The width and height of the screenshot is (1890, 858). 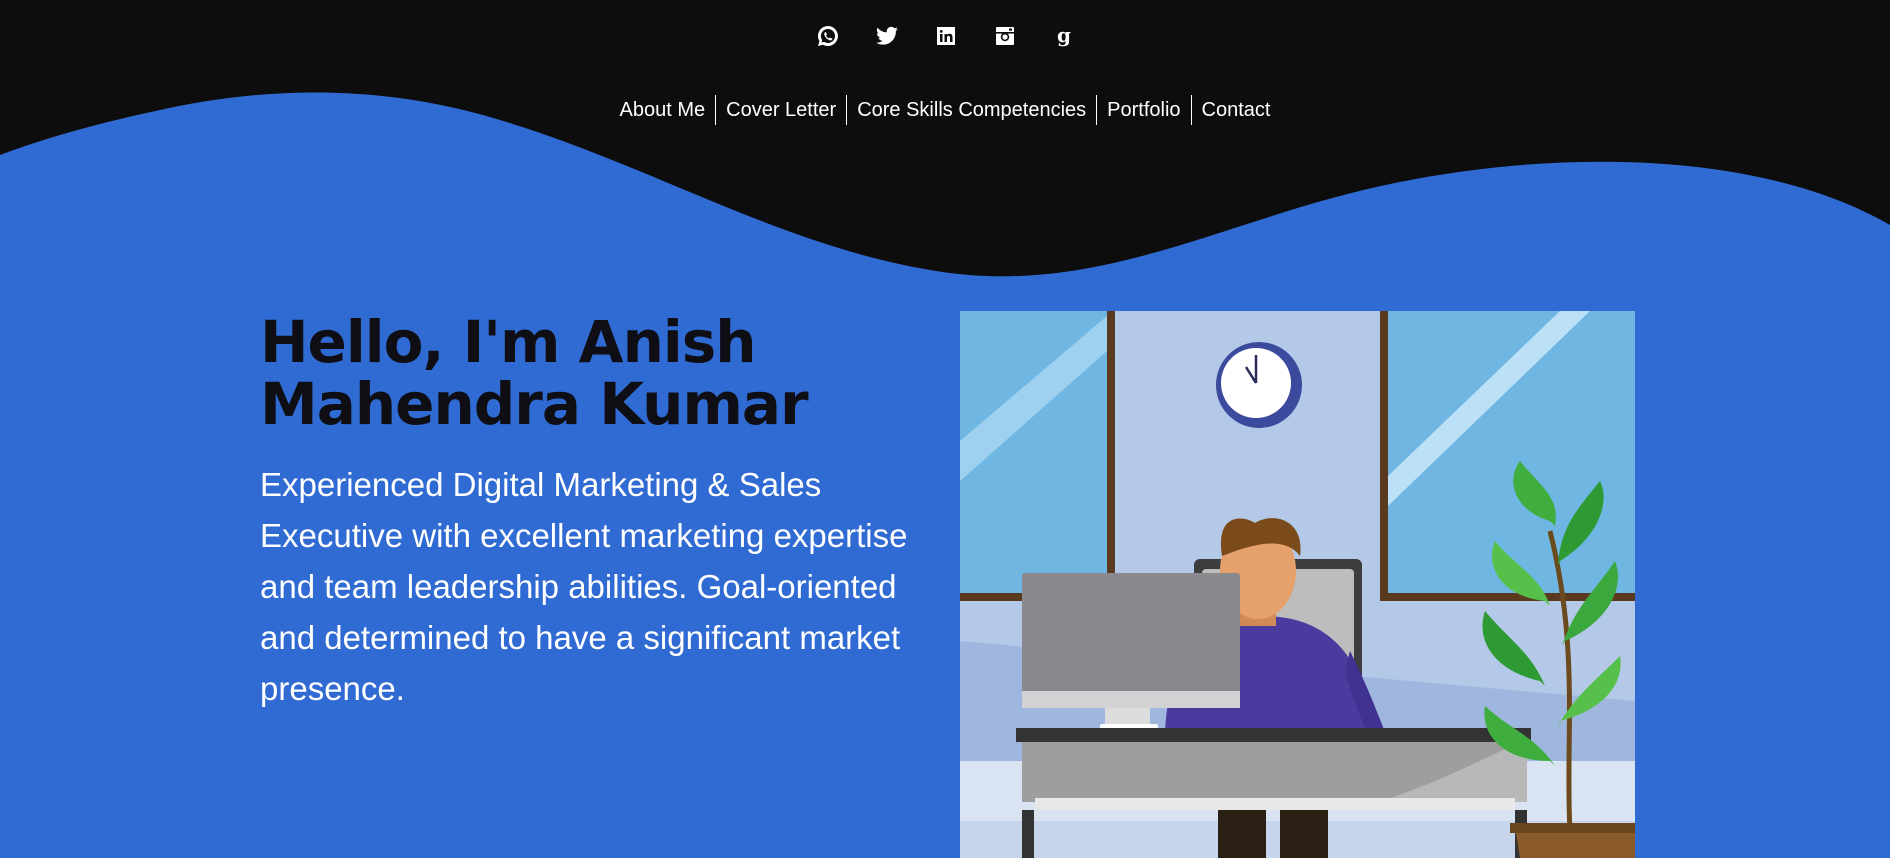 I want to click on linkedin-icon, so click(x=946, y=36).